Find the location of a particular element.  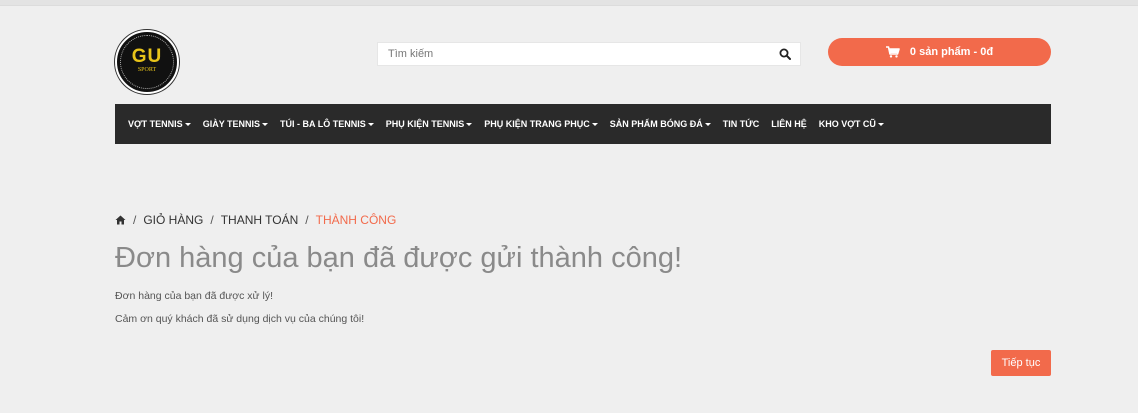

nav-item-label: KHO VỢT CŨ is located at coordinates (847, 124).